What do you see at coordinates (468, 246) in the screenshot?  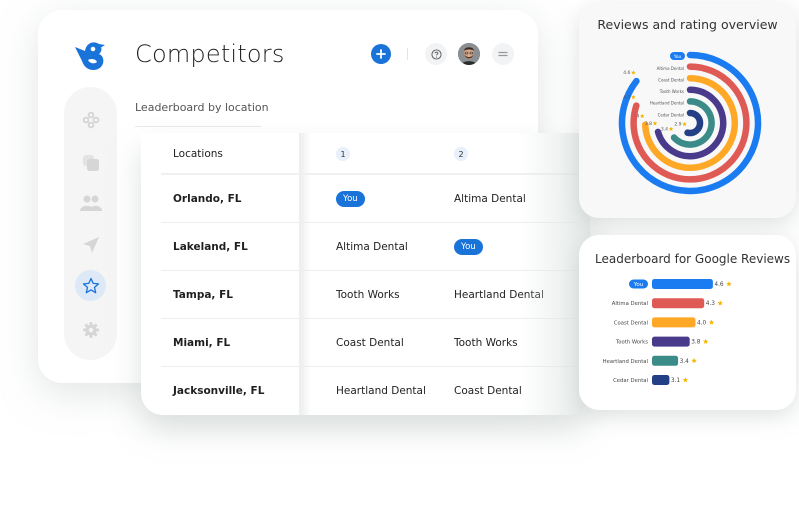 I see `rank-2-cell: You` at bounding box center [468, 246].